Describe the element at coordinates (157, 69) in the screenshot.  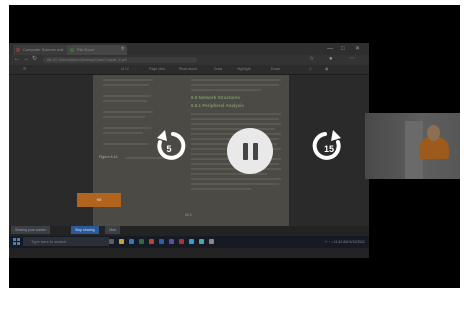
I see `page-view-button: Page view` at that location.